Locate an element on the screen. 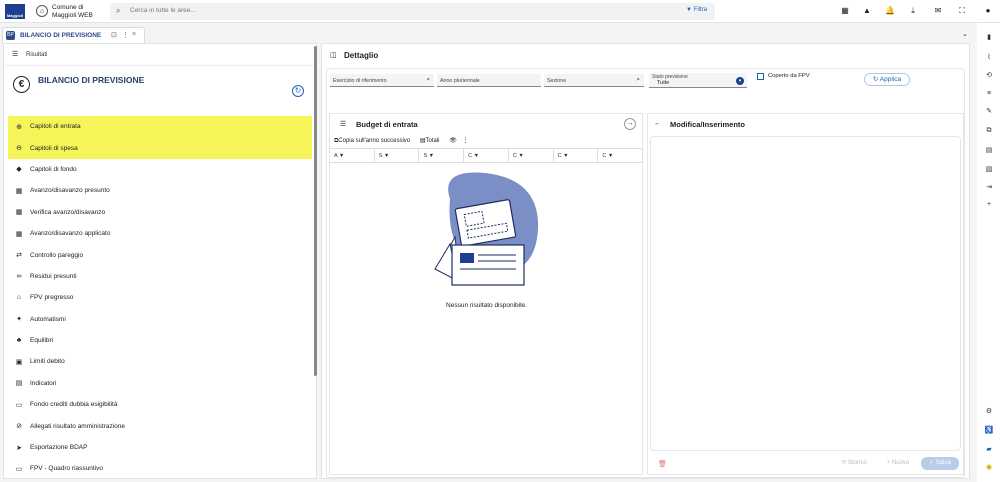 This screenshot has height=482, width=1000. nuovo-button: + Nuovo is located at coordinates (898, 463).